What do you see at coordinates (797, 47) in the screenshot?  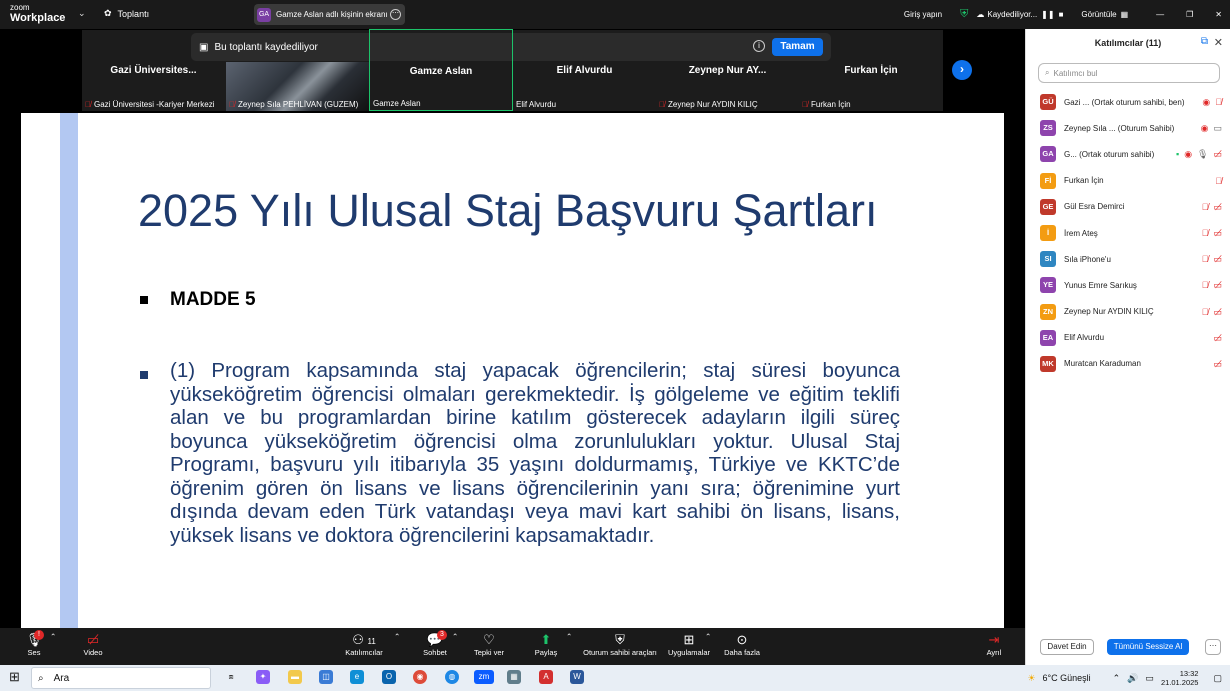 I see `ok-button: Tamam` at bounding box center [797, 47].